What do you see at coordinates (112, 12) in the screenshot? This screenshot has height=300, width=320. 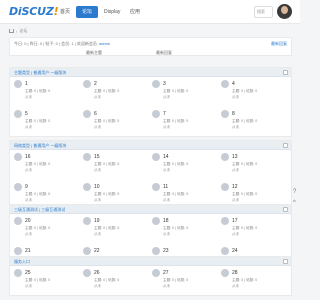 I see `nav-display: Display` at bounding box center [112, 12].